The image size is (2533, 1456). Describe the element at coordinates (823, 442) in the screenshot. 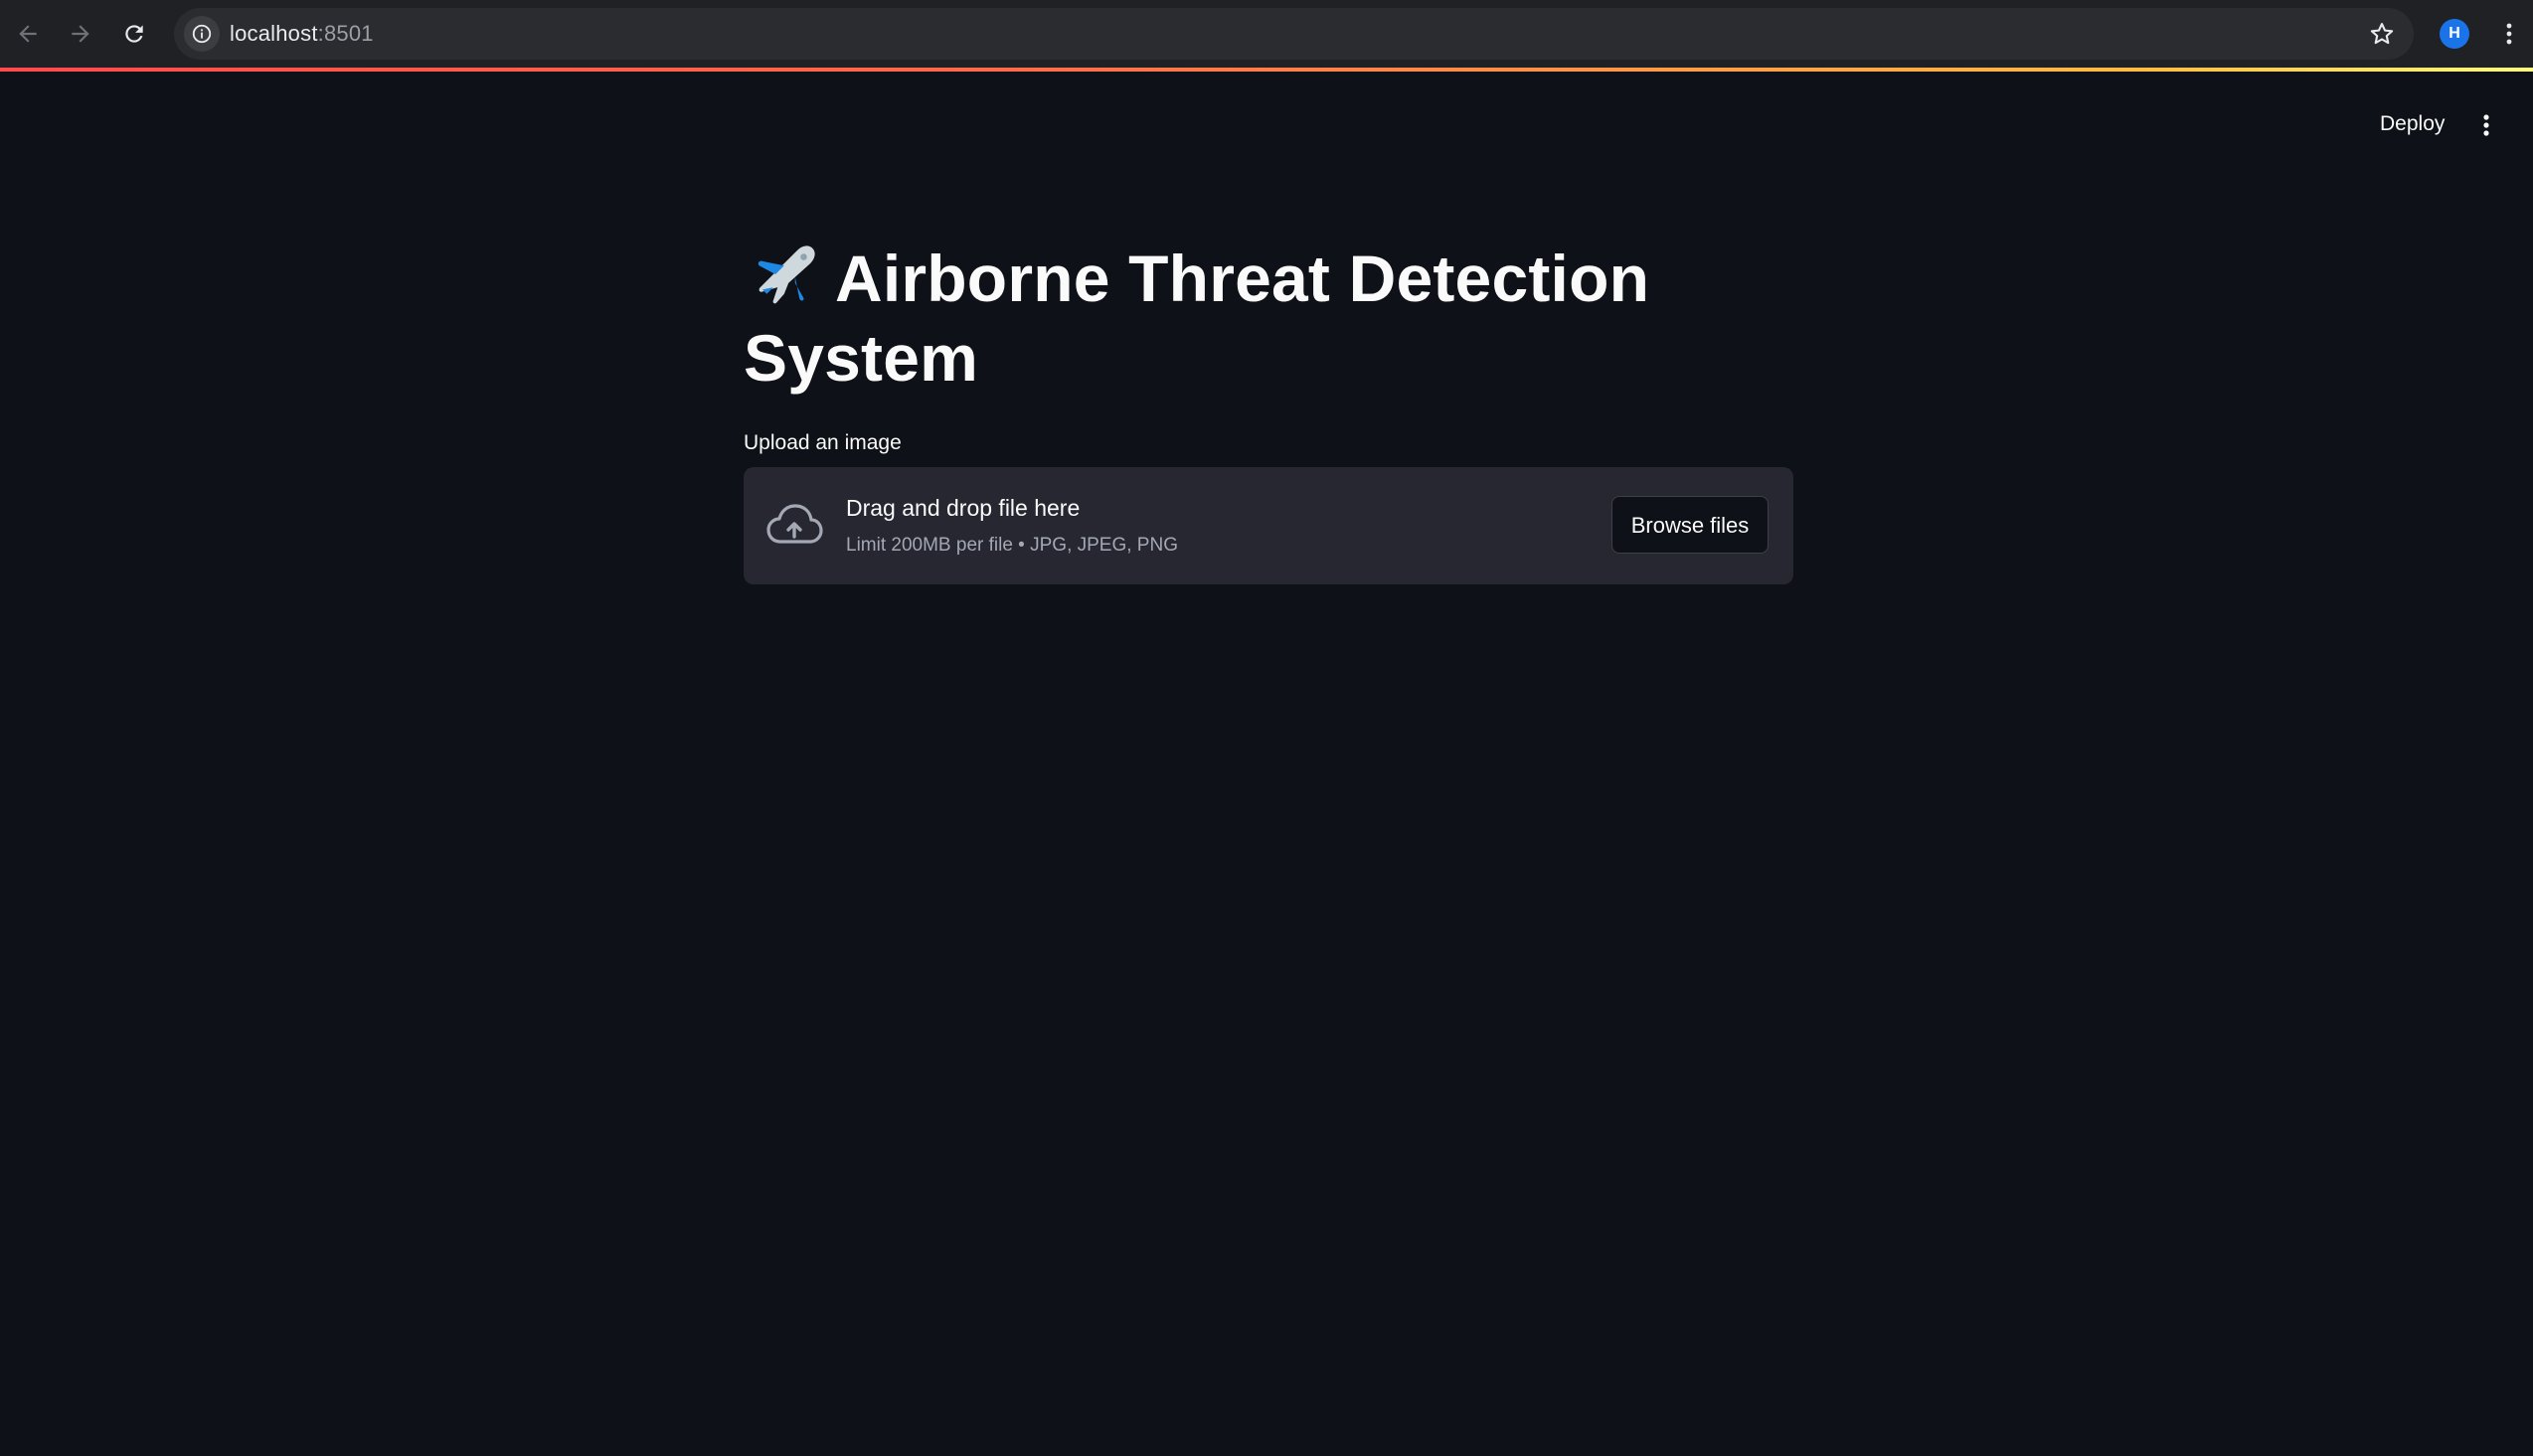

I see `upload-label: Upload an image` at that location.